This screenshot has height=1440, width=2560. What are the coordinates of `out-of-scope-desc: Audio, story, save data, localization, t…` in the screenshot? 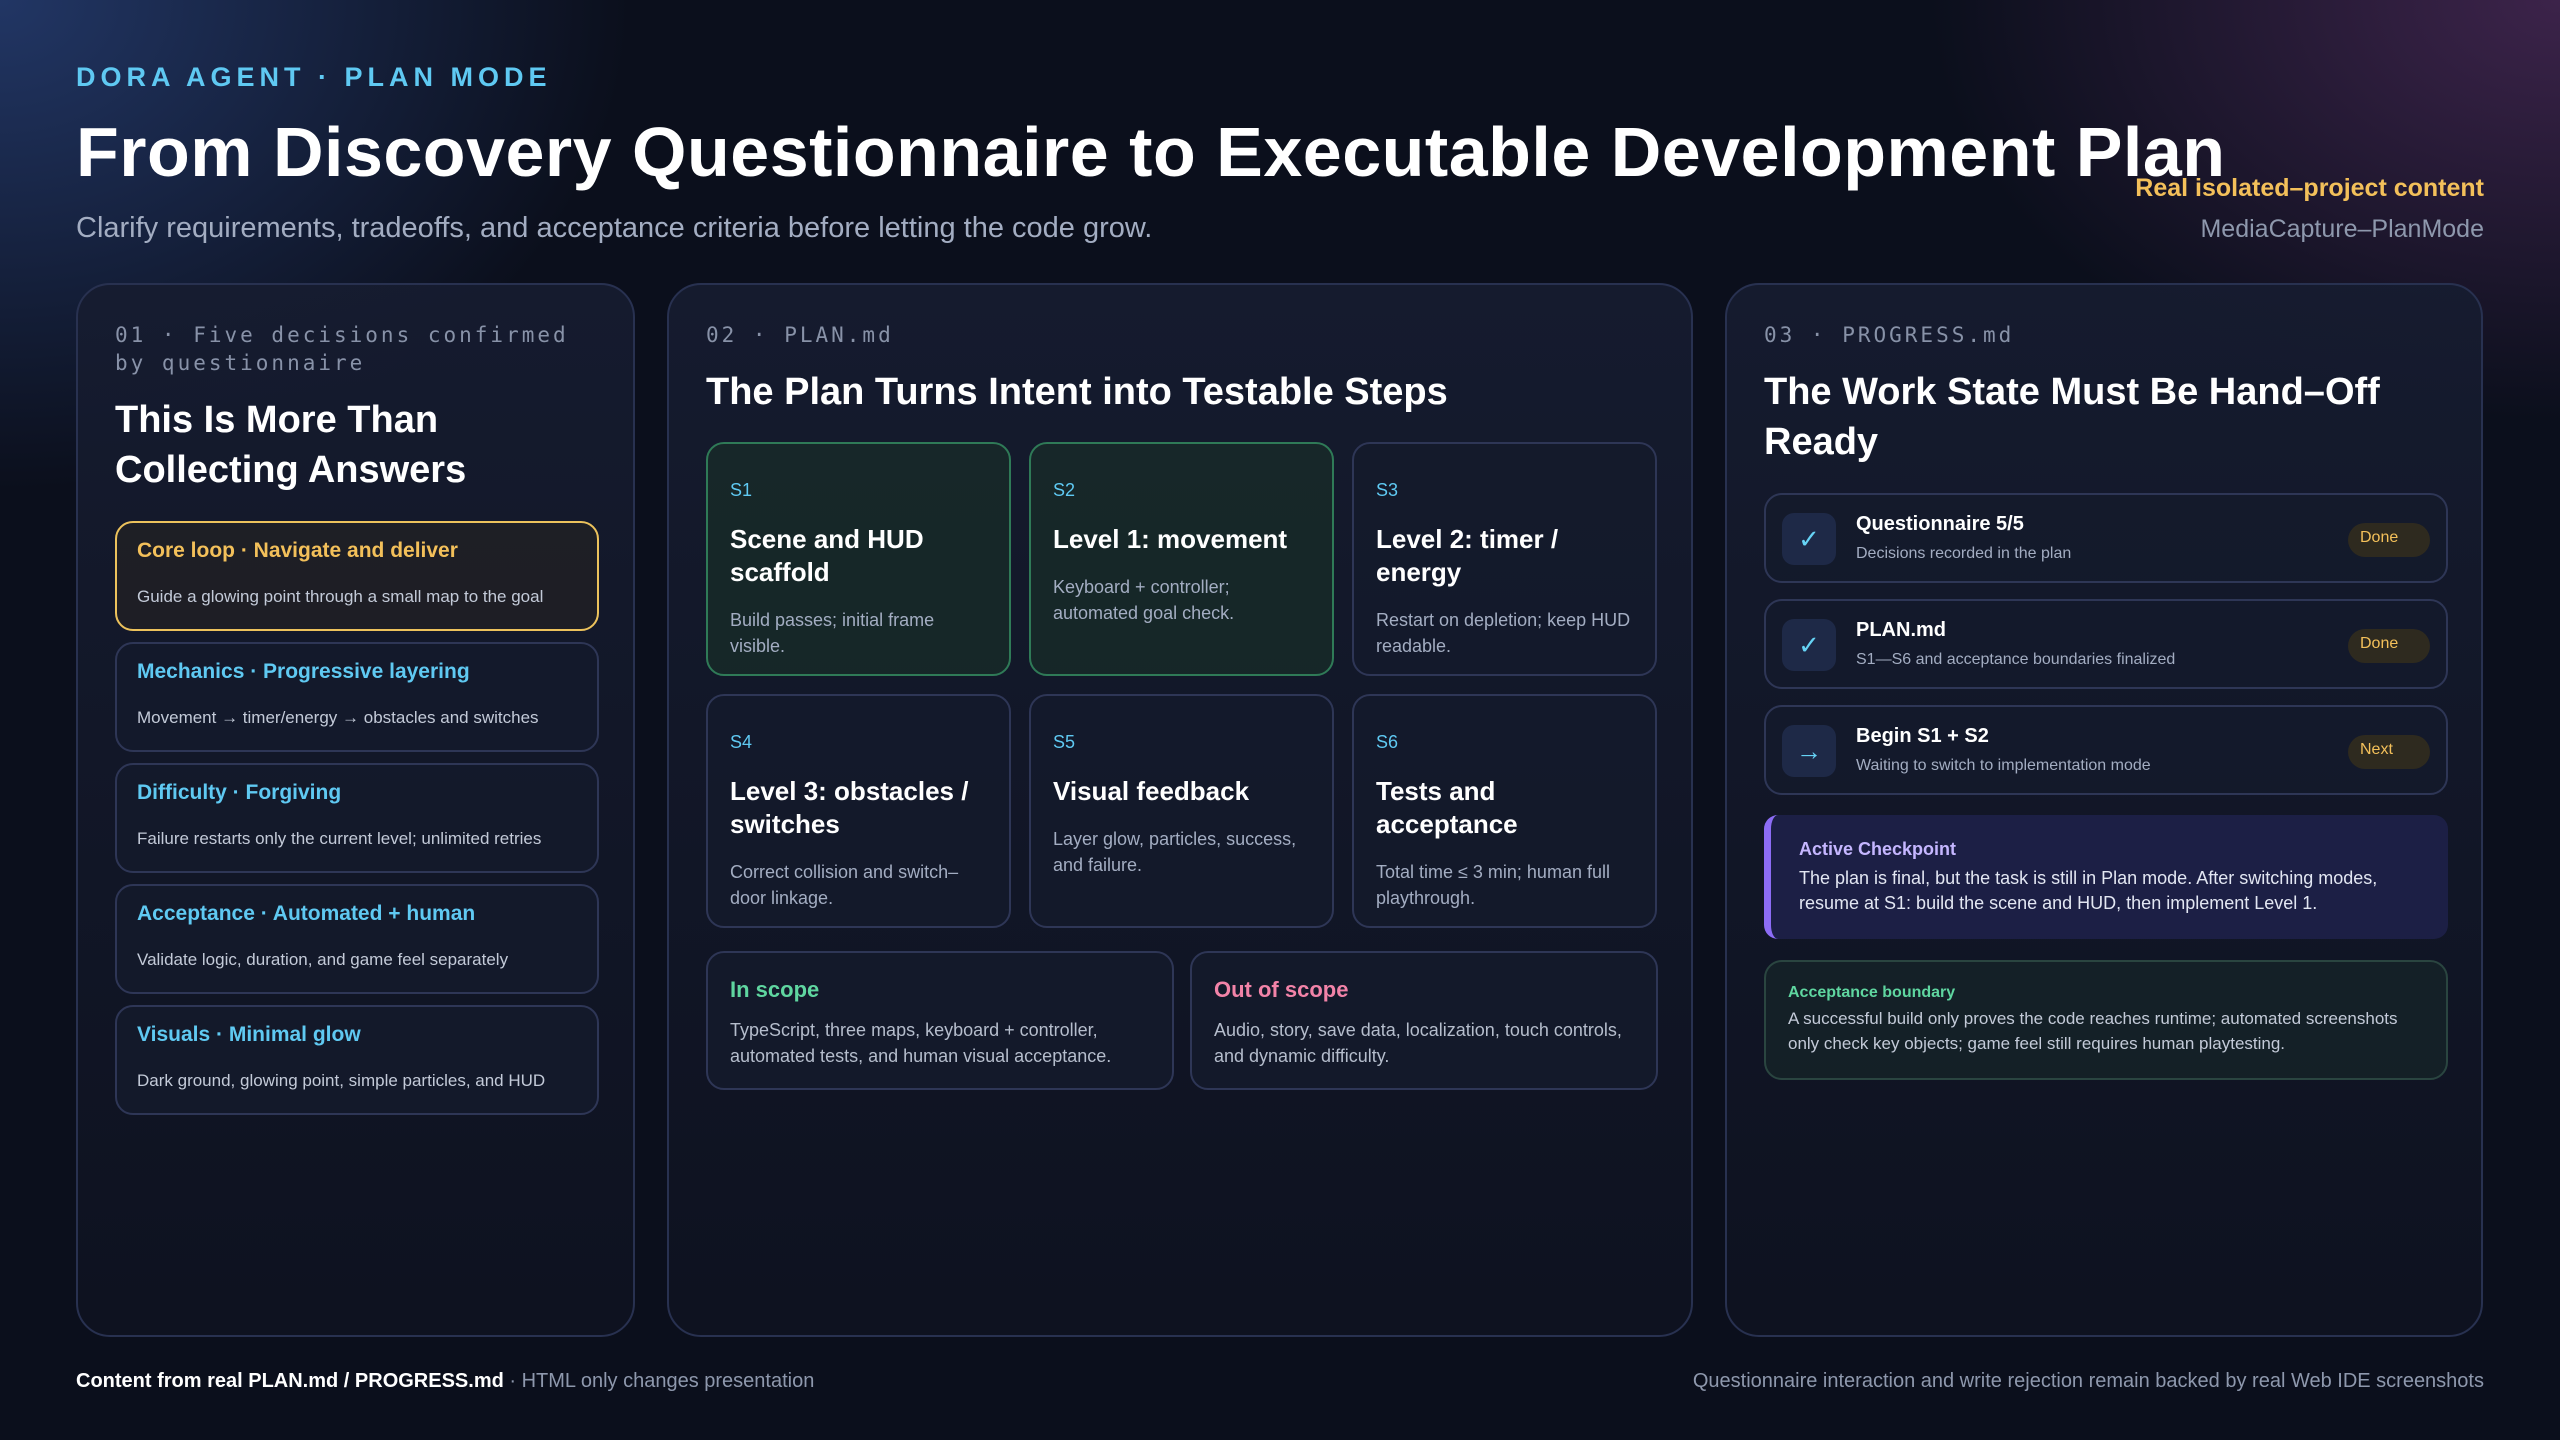 It's located at (1418, 1043).